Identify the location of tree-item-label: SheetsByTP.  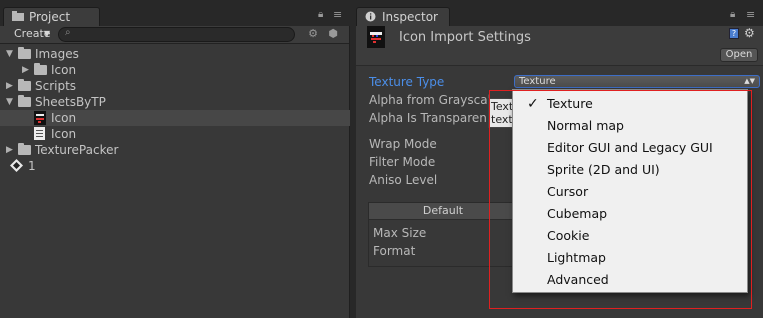
(70, 102).